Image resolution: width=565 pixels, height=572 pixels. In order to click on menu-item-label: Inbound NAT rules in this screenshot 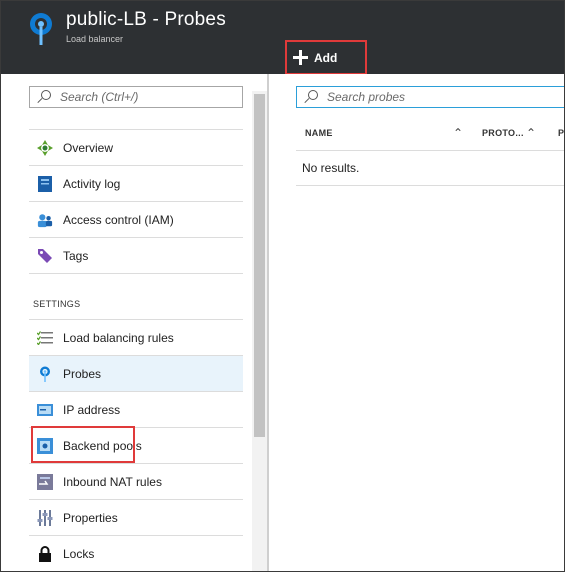, I will do `click(112, 481)`.